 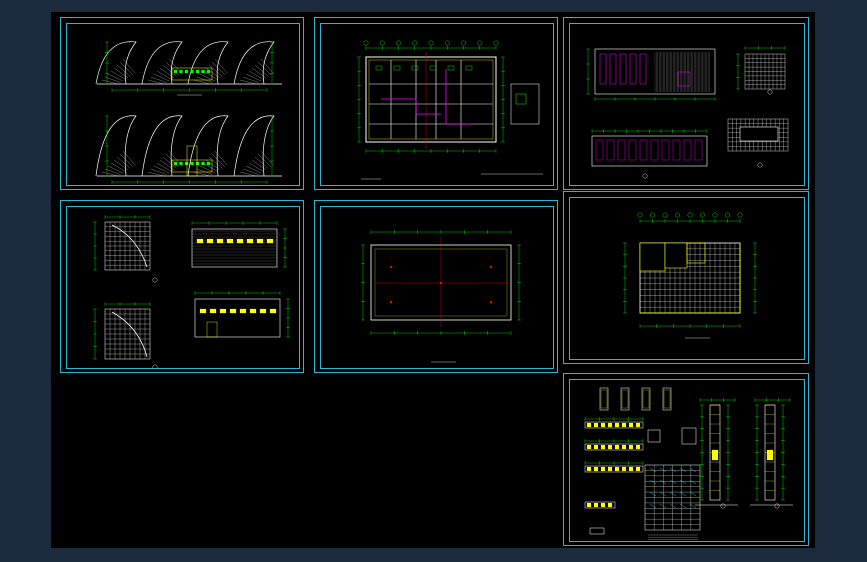 What do you see at coordinates (690, 275) in the screenshot?
I see `grid-plan-sheet-drawing` at bounding box center [690, 275].